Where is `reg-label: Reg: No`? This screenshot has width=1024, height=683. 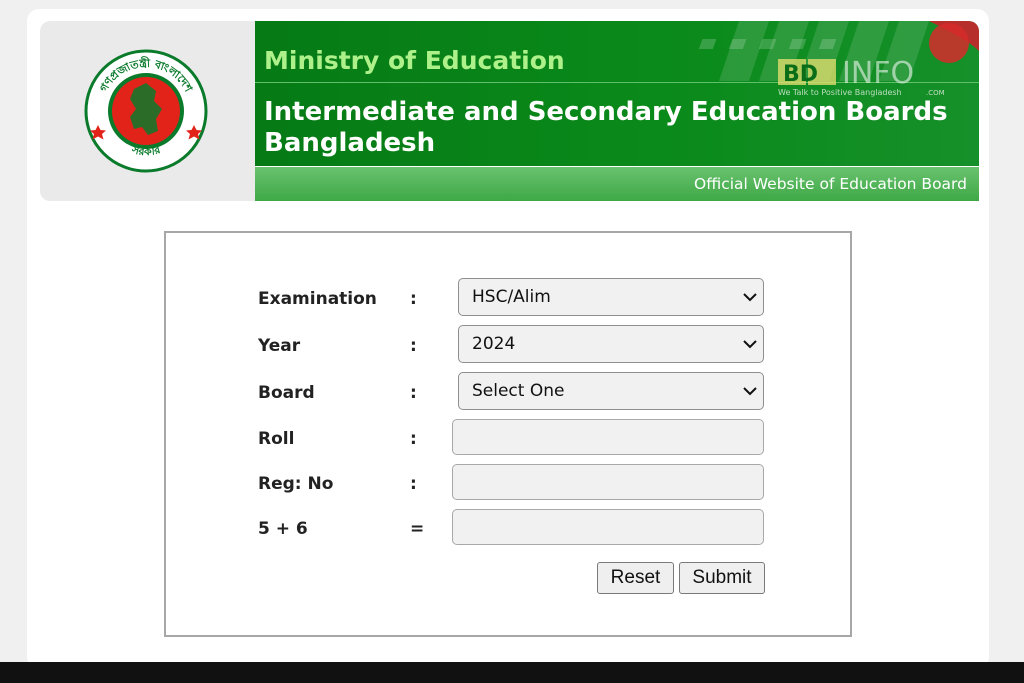 reg-label: Reg: No is located at coordinates (296, 484).